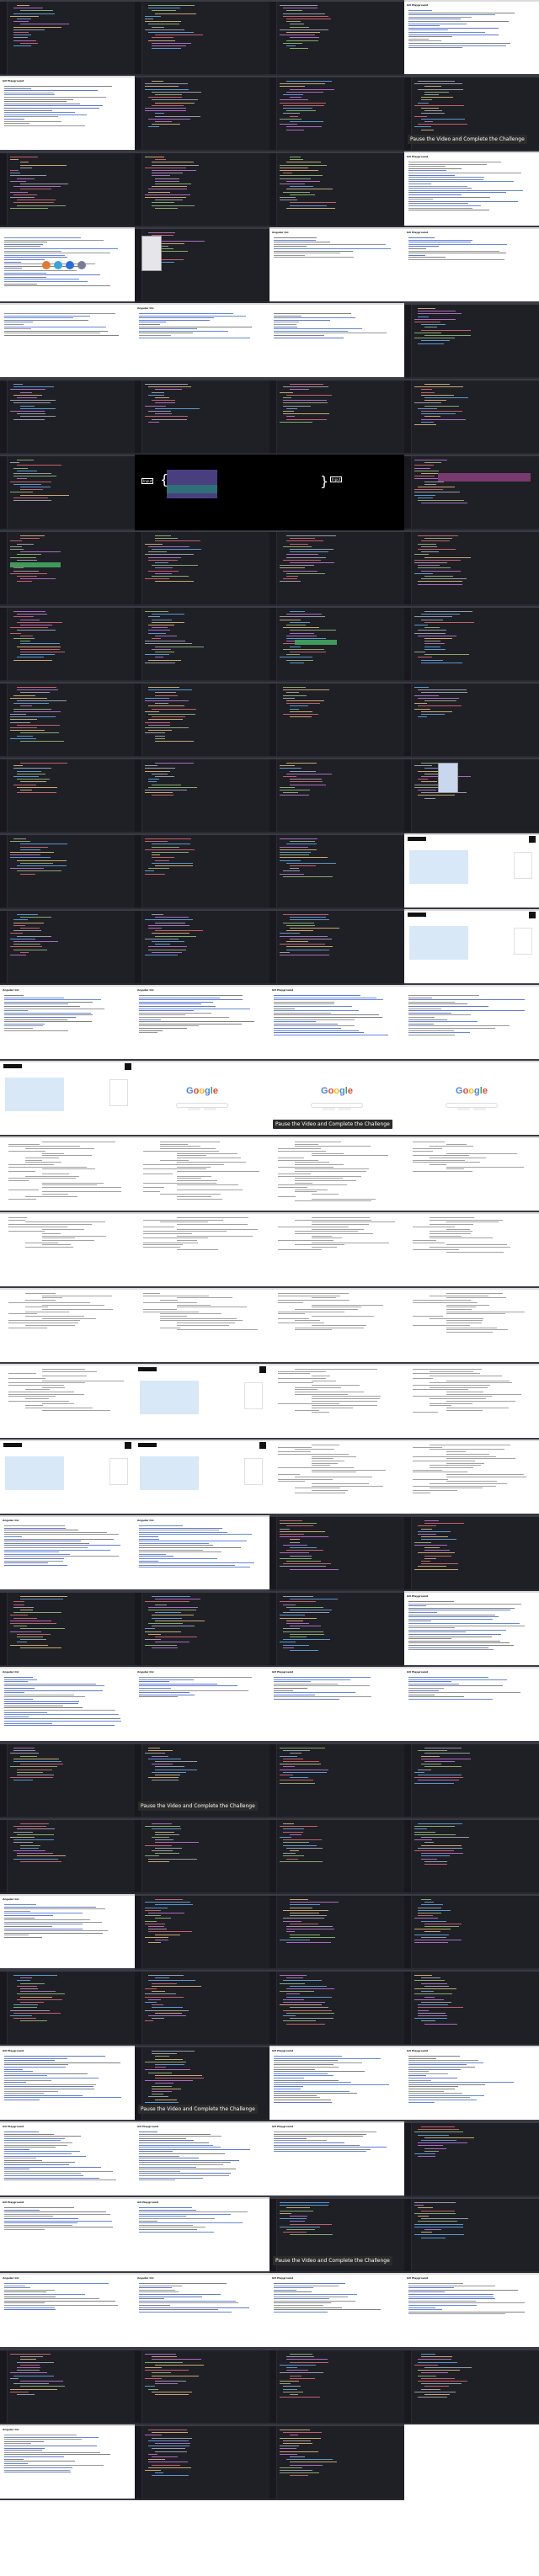 The image size is (539, 2576). I want to click on editor-gutter, so click(7, 720).